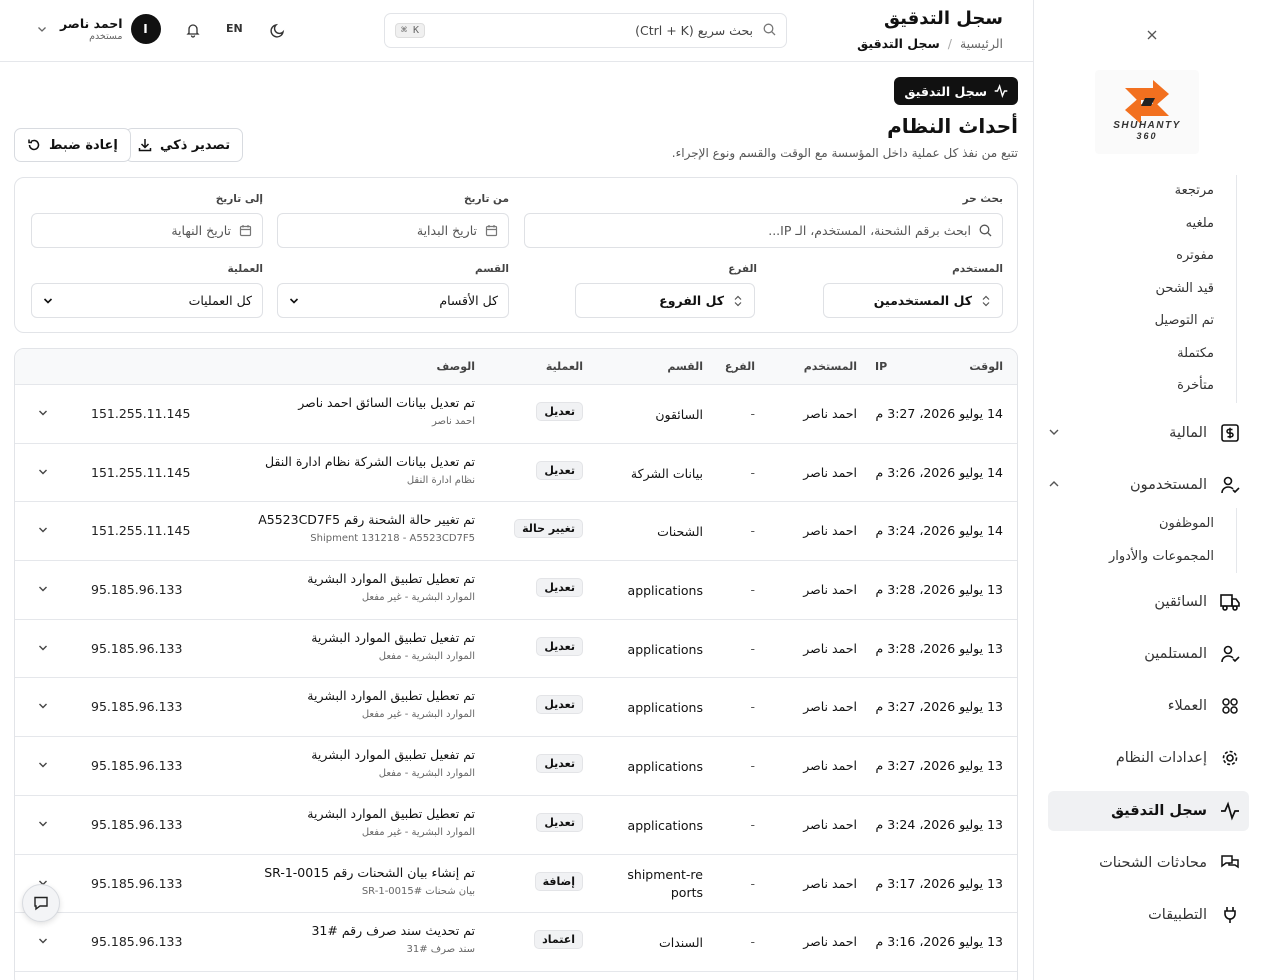 This screenshot has height=980, width=1263. I want to click on sidebar-item-clients: العملاء, so click(1141, 706).